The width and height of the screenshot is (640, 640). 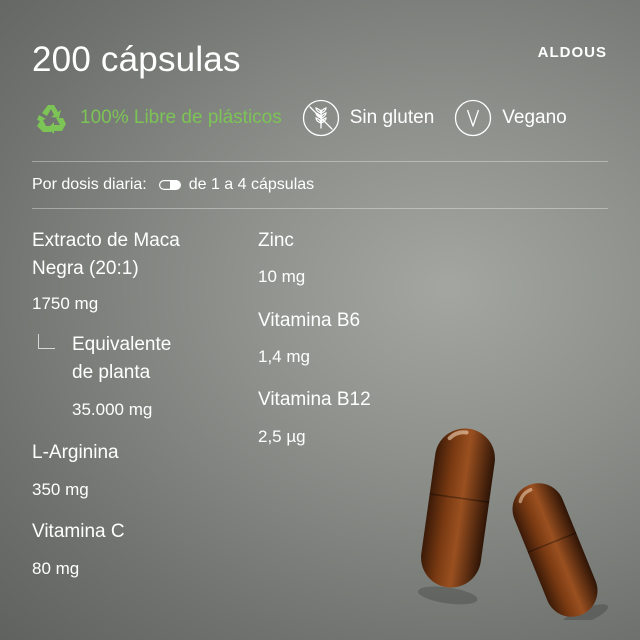 I want to click on plastic-free-badge: 100% Libre de plásticos, so click(x=168, y=118).